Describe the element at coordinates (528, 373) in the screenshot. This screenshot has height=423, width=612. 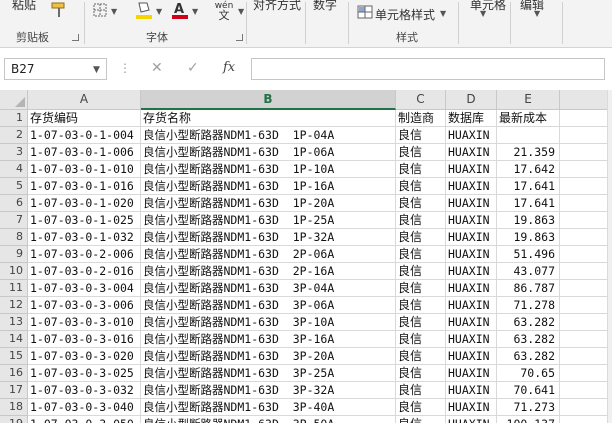
I see `cell-e16: 70.65` at that location.